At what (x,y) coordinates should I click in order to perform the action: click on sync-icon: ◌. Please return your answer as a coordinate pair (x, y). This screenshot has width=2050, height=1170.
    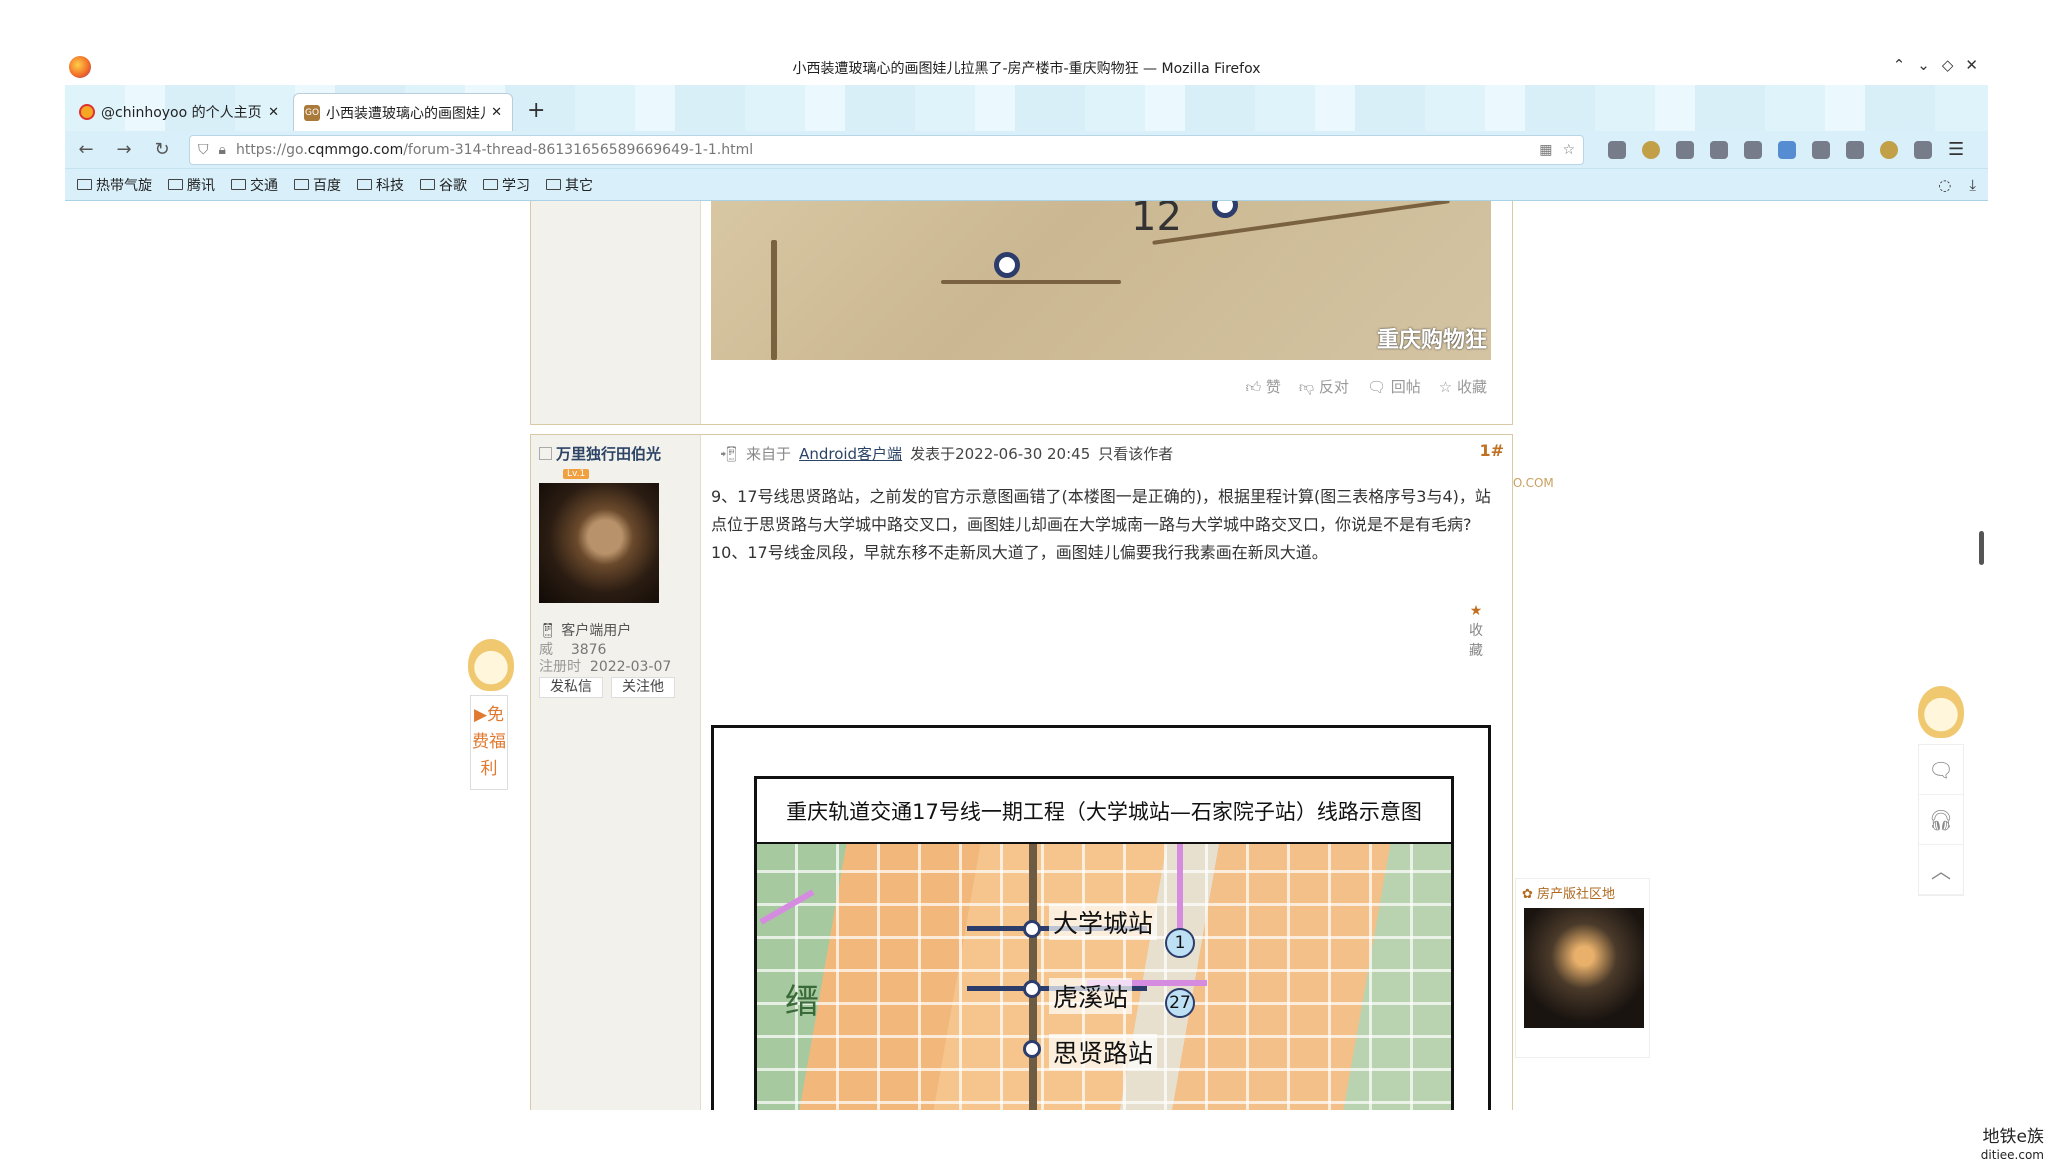
    Looking at the image, I should click on (1944, 185).